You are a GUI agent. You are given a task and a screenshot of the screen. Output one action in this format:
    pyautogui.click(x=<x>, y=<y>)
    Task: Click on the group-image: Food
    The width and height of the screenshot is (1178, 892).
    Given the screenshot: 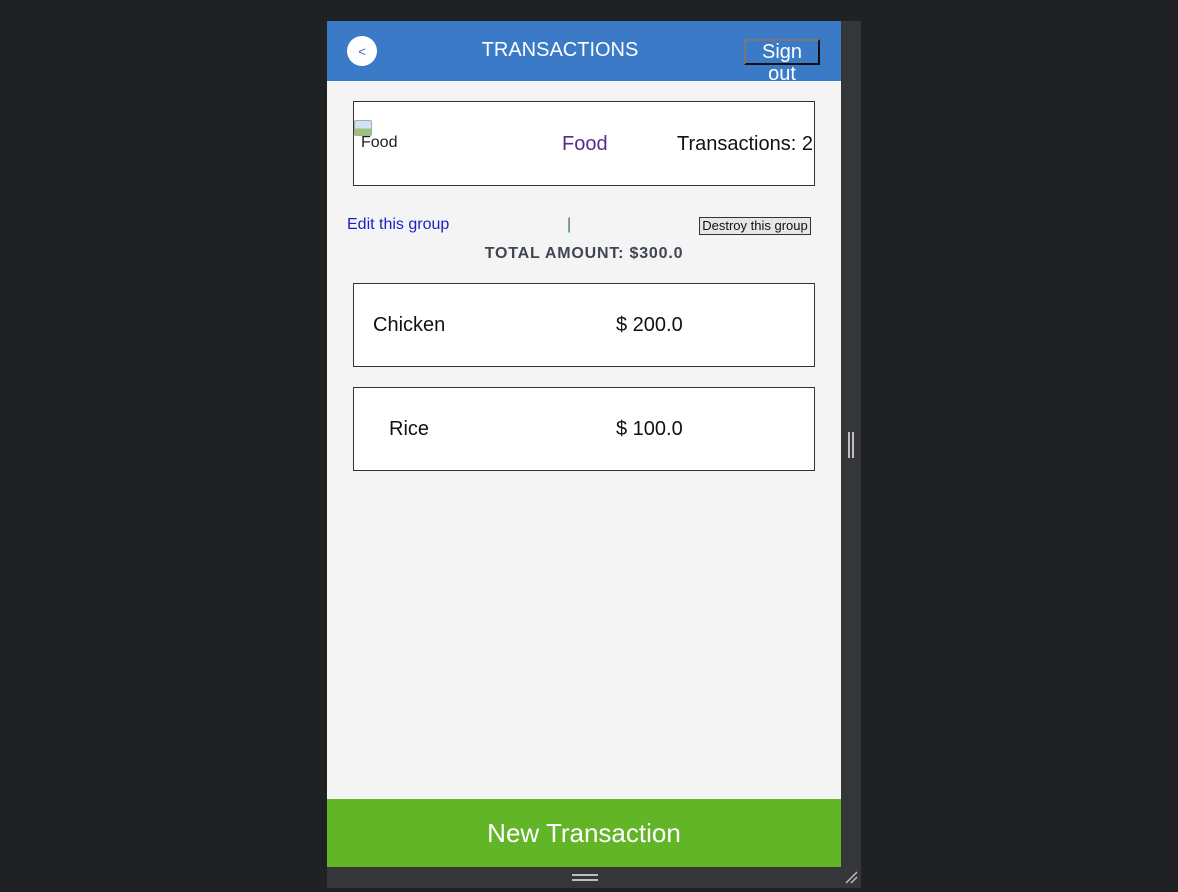 What is the action you would take?
    pyautogui.click(x=375, y=135)
    